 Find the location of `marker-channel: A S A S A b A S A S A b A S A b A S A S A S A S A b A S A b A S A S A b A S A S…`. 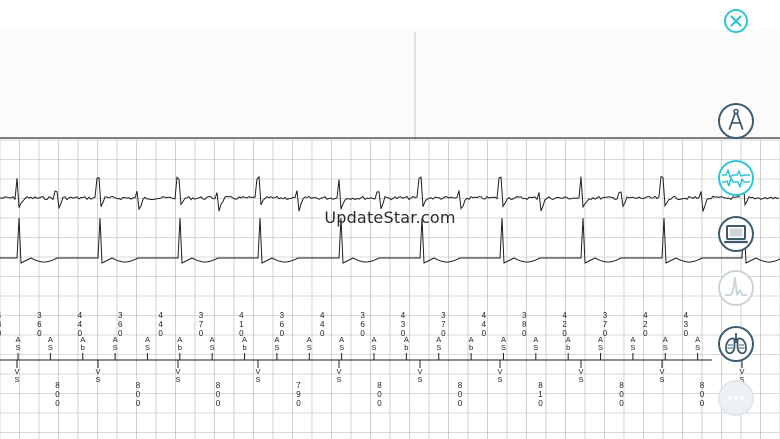

marker-channel: A S A S A b A S A S A b A S A b A S A S A S A S A b A S A b A S A S A b A S A S… is located at coordinates (372, 359).